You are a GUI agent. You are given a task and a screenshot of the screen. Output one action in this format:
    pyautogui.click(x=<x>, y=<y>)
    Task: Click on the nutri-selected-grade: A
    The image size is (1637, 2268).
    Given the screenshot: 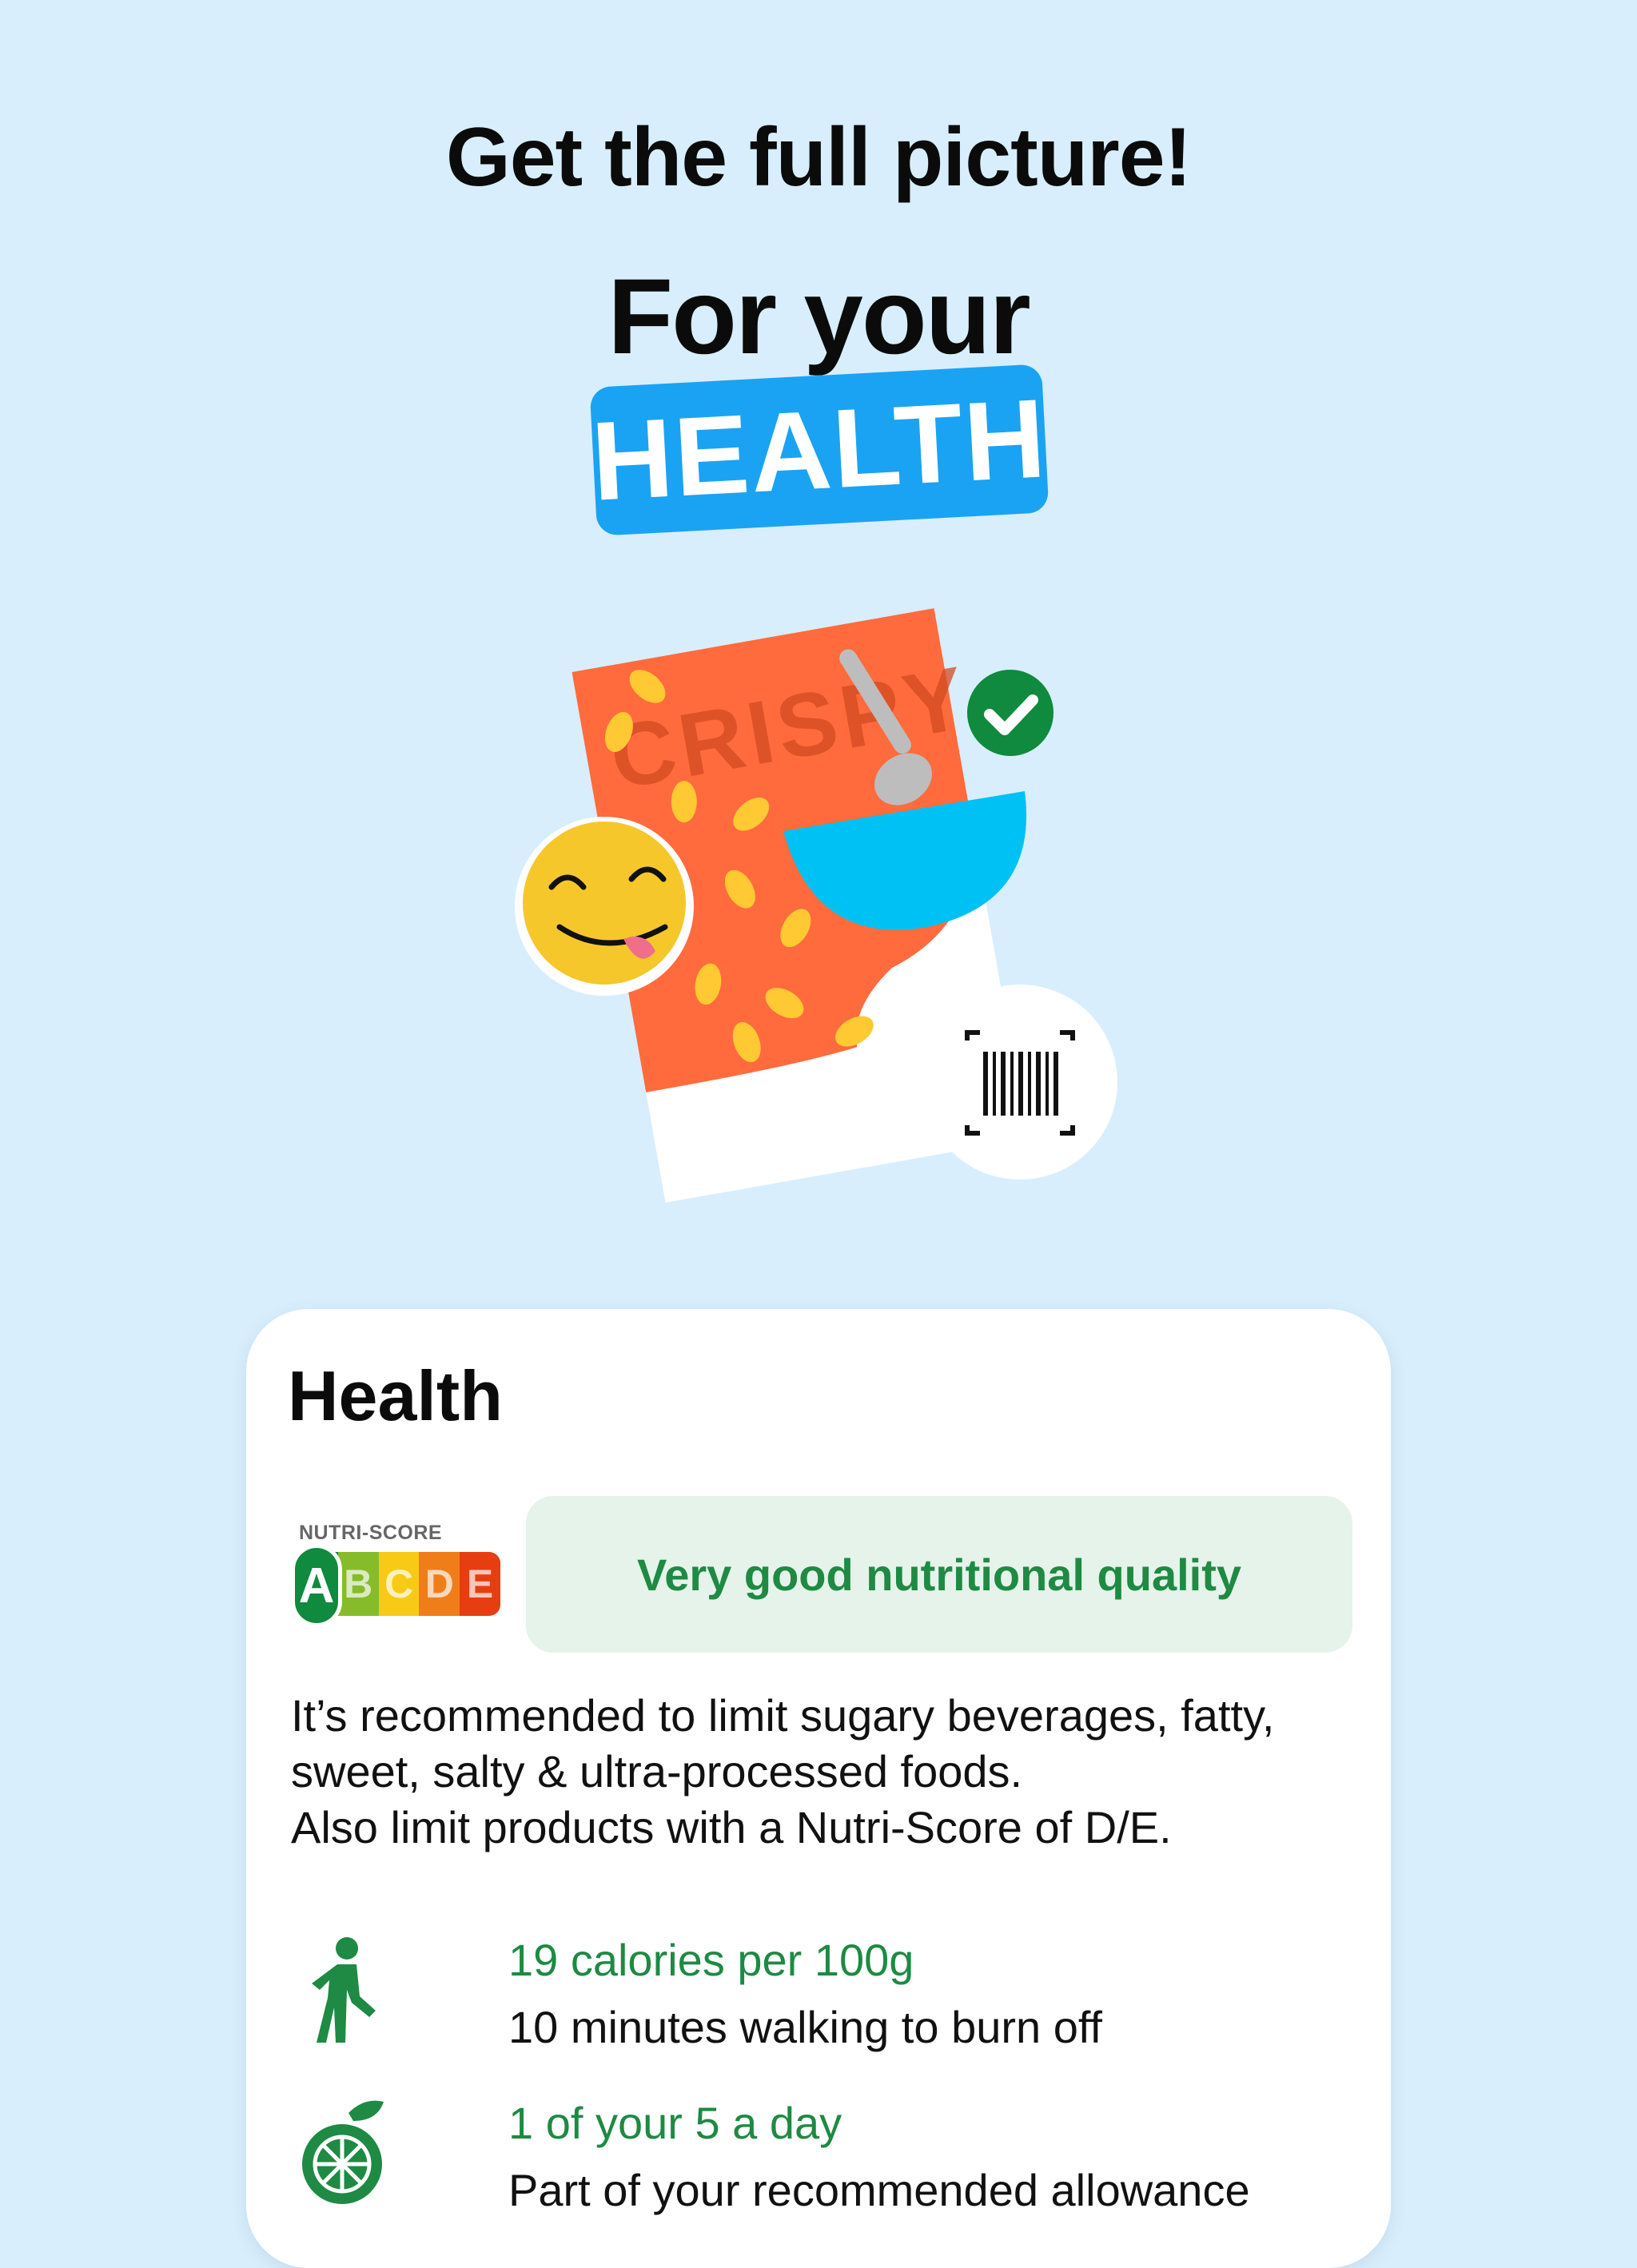 What is the action you would take?
    pyautogui.click(x=316, y=1585)
    